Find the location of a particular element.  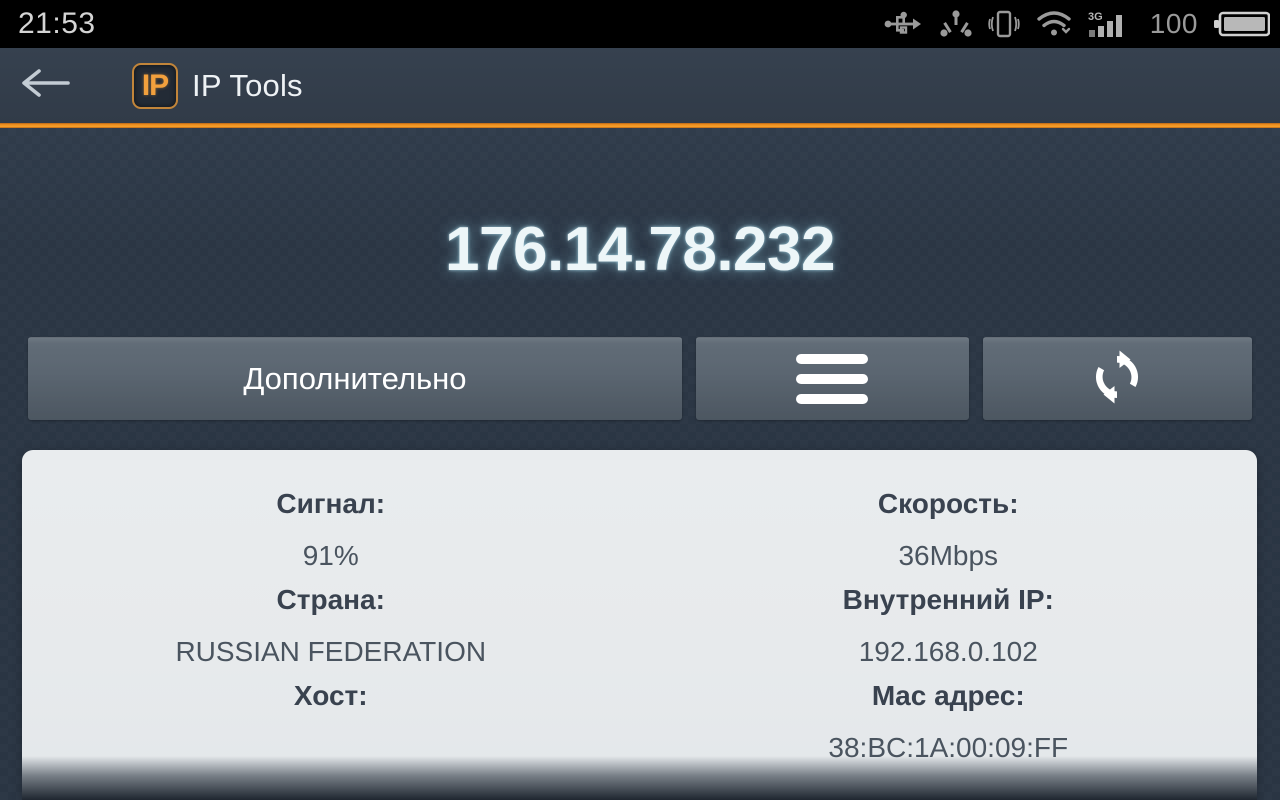

back-arrow-icon is located at coordinates (46, 85).